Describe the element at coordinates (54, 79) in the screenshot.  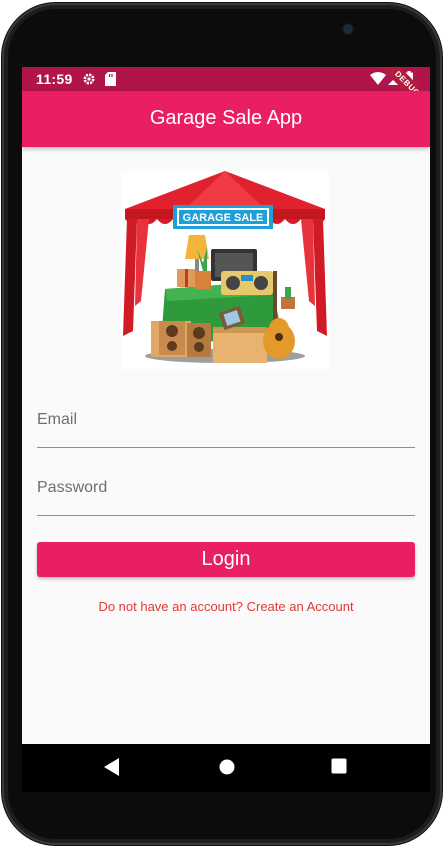
I see `status-time: 11:59` at that location.